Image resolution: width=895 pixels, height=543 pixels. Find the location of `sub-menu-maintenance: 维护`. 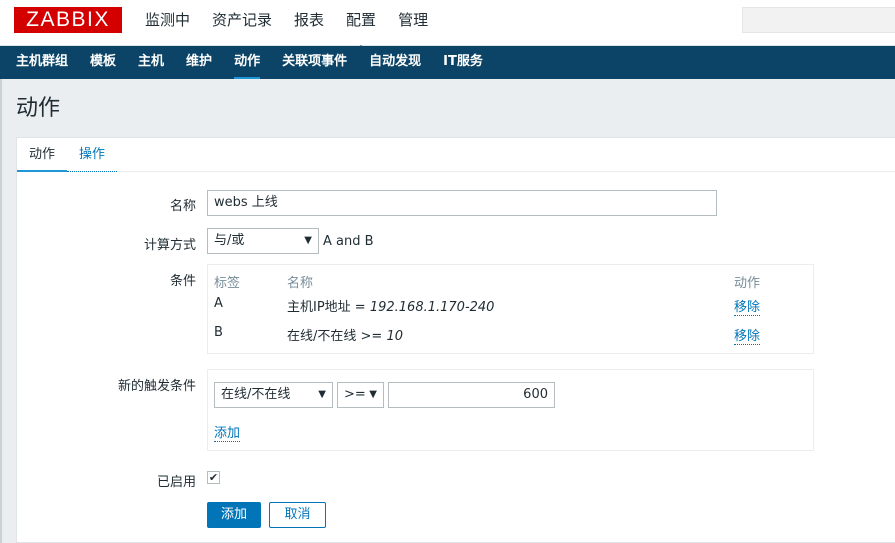

sub-menu-maintenance: 维护 is located at coordinates (199, 62).